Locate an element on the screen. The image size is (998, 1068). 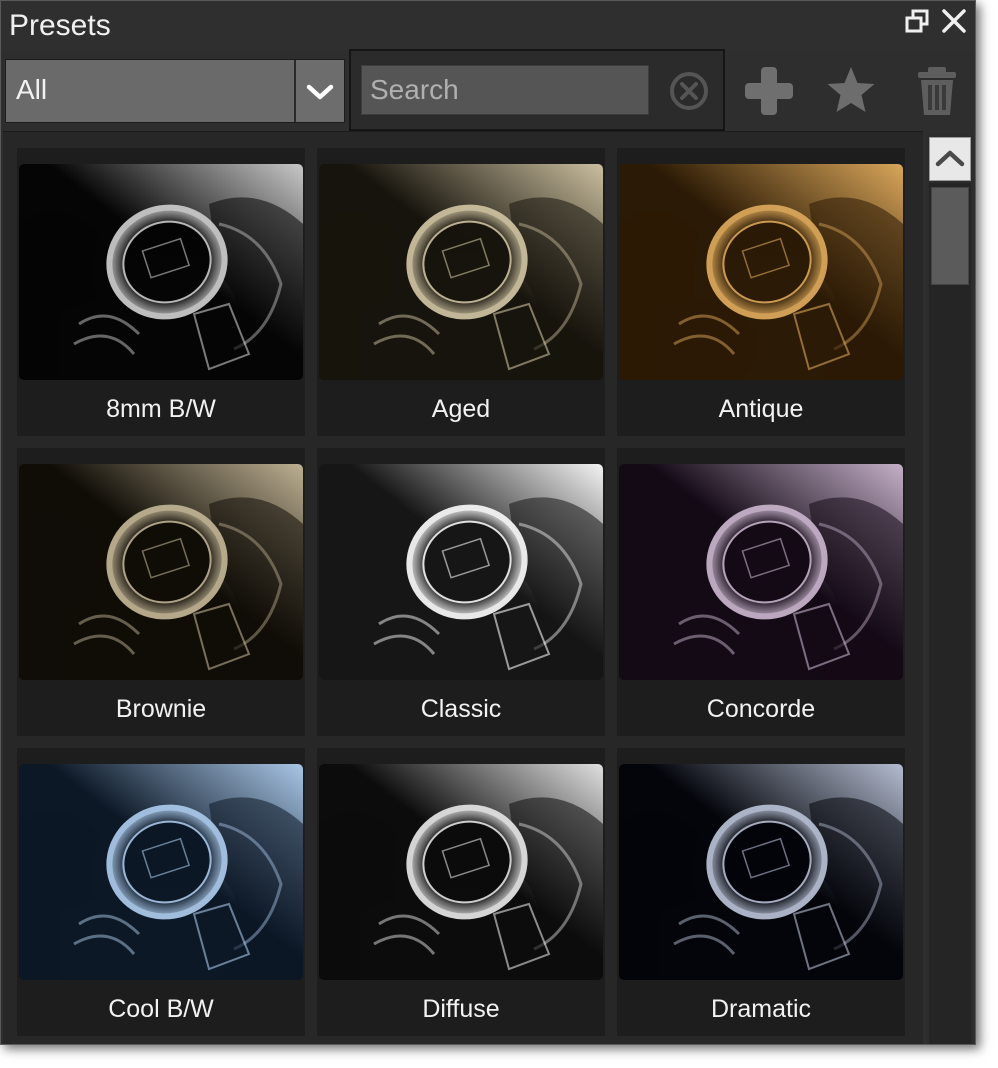
preset-tile: Diffuse is located at coordinates (461, 892).